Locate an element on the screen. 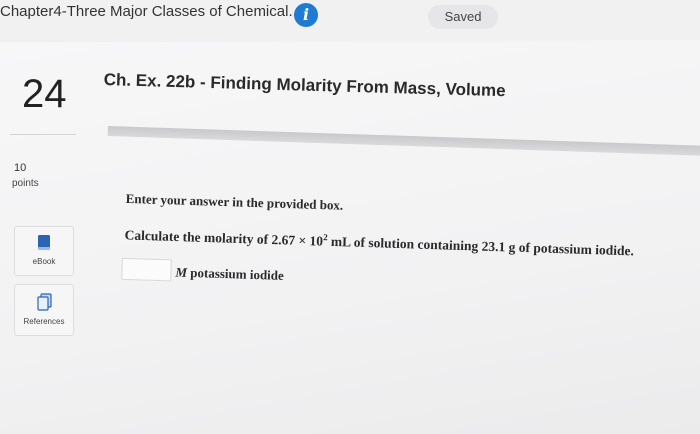 The width and height of the screenshot is (700, 434). answer-unit-label: M potassium iodide is located at coordinates (229, 274).